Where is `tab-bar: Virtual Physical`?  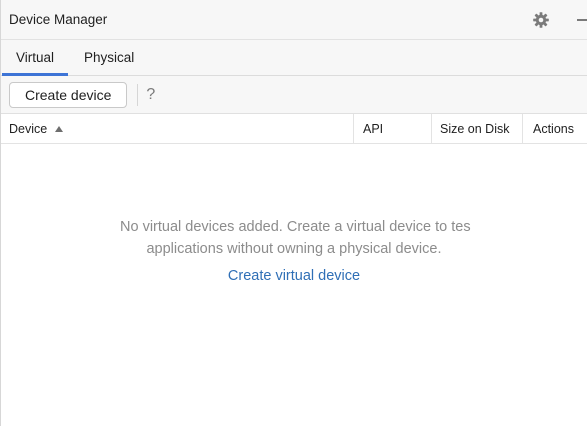
tab-bar: Virtual Physical is located at coordinates (294, 58).